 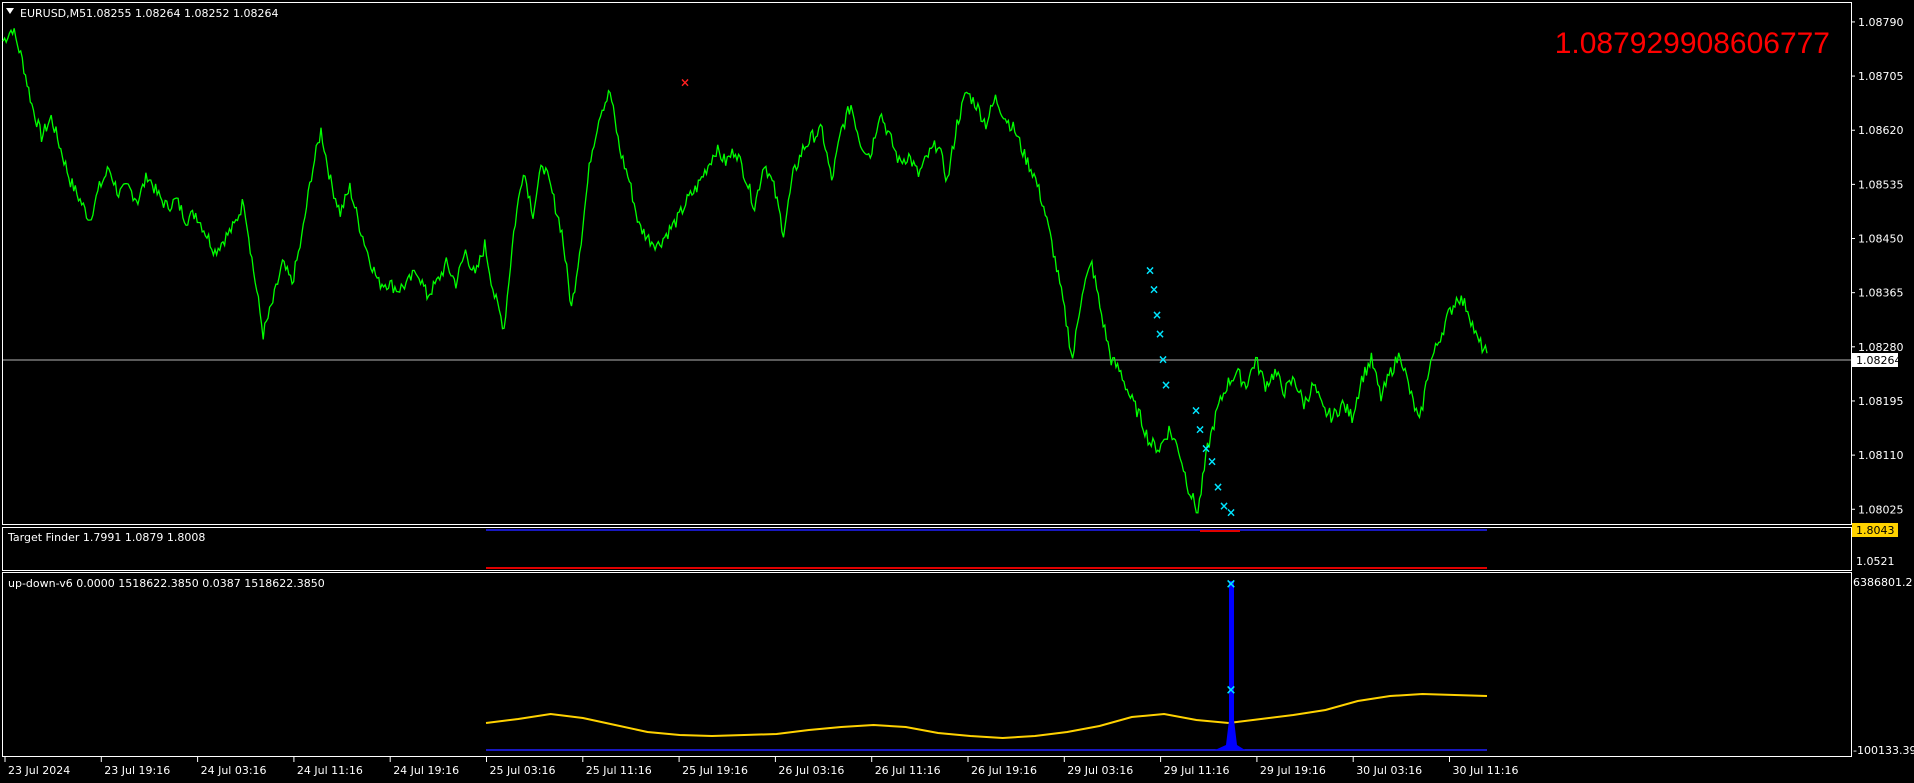 What do you see at coordinates (1197, 770) in the screenshot?
I see `x-tick-label: 29 Jul 11:16` at bounding box center [1197, 770].